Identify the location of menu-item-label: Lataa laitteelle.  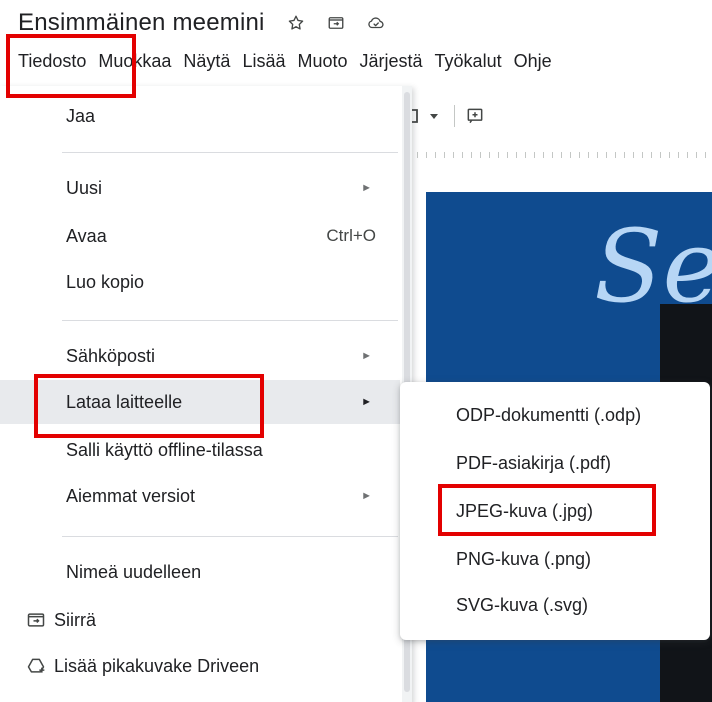
(124, 401).